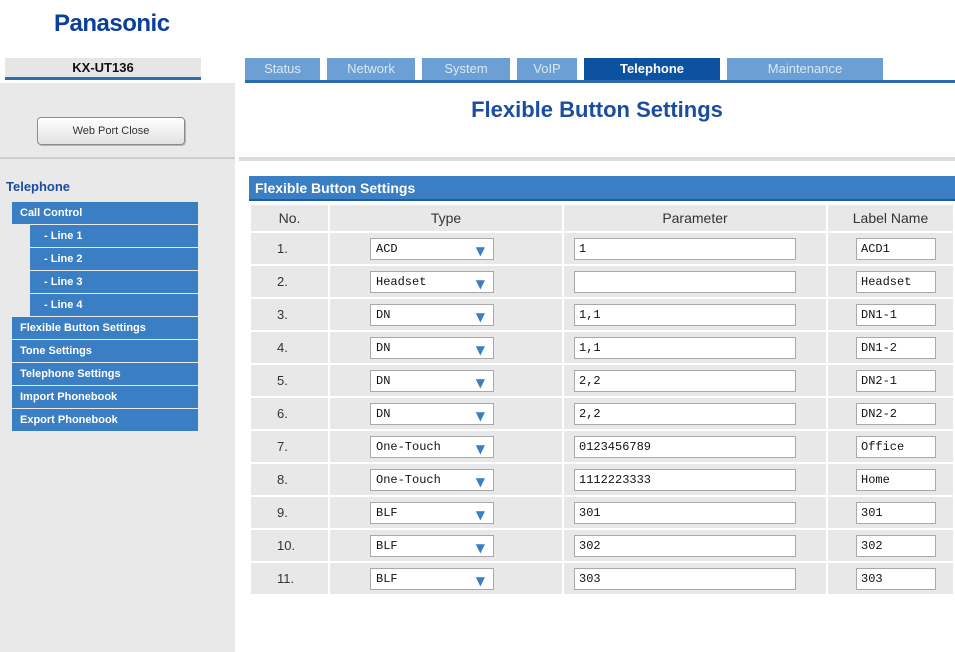 This screenshot has width=955, height=652. Describe the element at coordinates (896, 578) in the screenshot. I see `label-name-input: 303` at that location.